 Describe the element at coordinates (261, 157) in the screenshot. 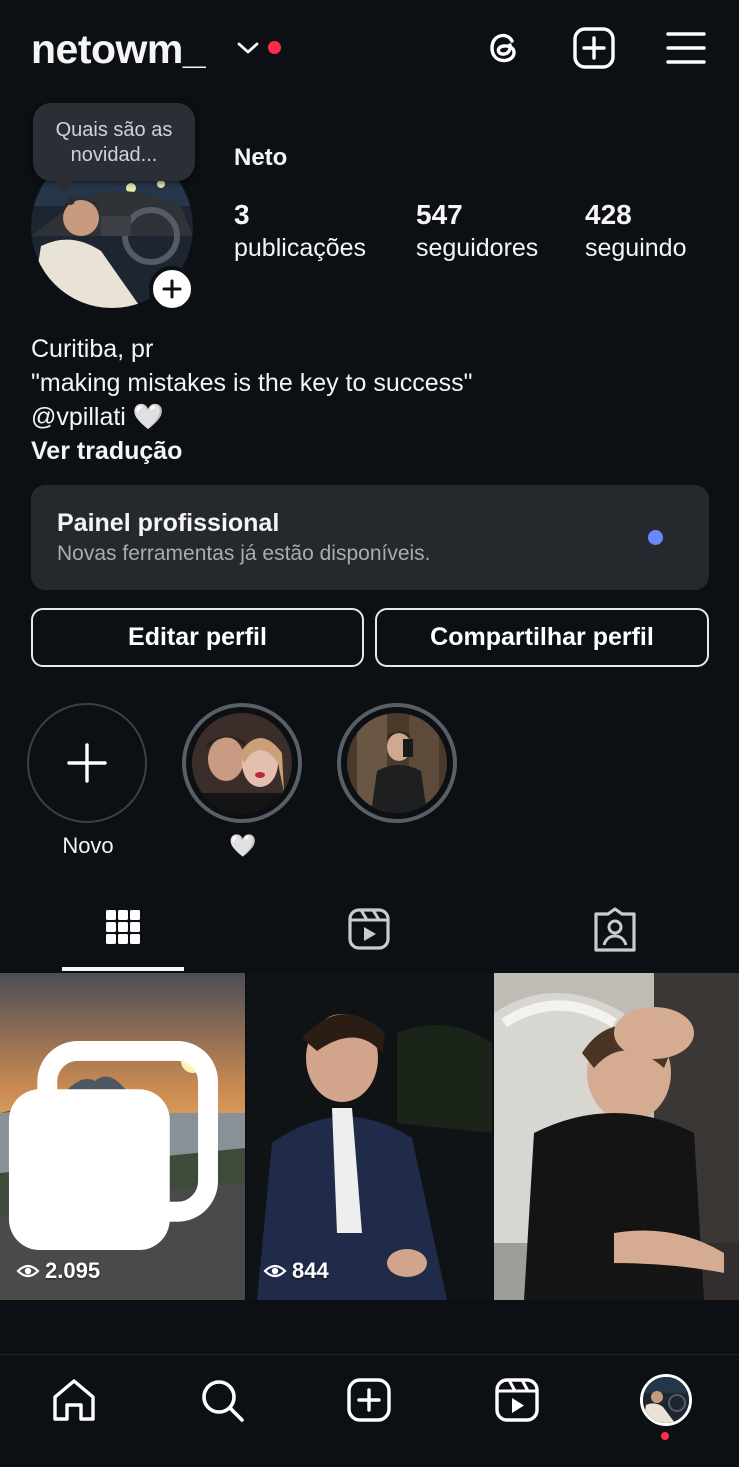

I see `display-name: Neto` at that location.